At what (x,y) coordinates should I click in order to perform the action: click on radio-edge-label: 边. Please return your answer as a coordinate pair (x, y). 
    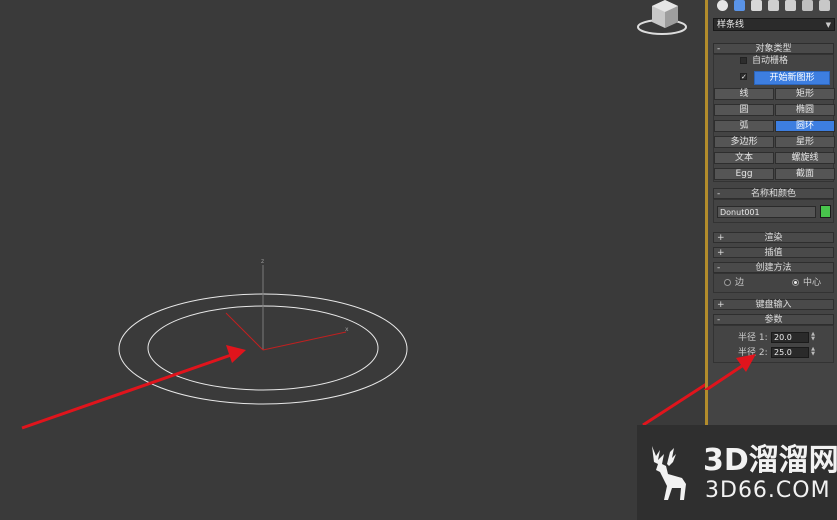
    Looking at the image, I should click on (740, 283).